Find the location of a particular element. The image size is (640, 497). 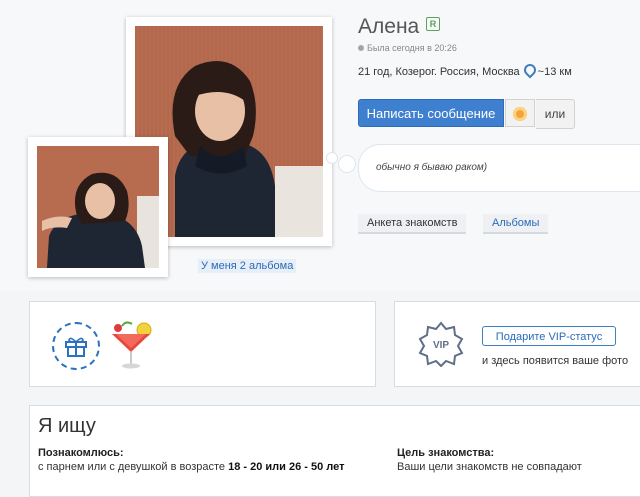

goal-label: Цель знакомства: is located at coordinates (446, 453).